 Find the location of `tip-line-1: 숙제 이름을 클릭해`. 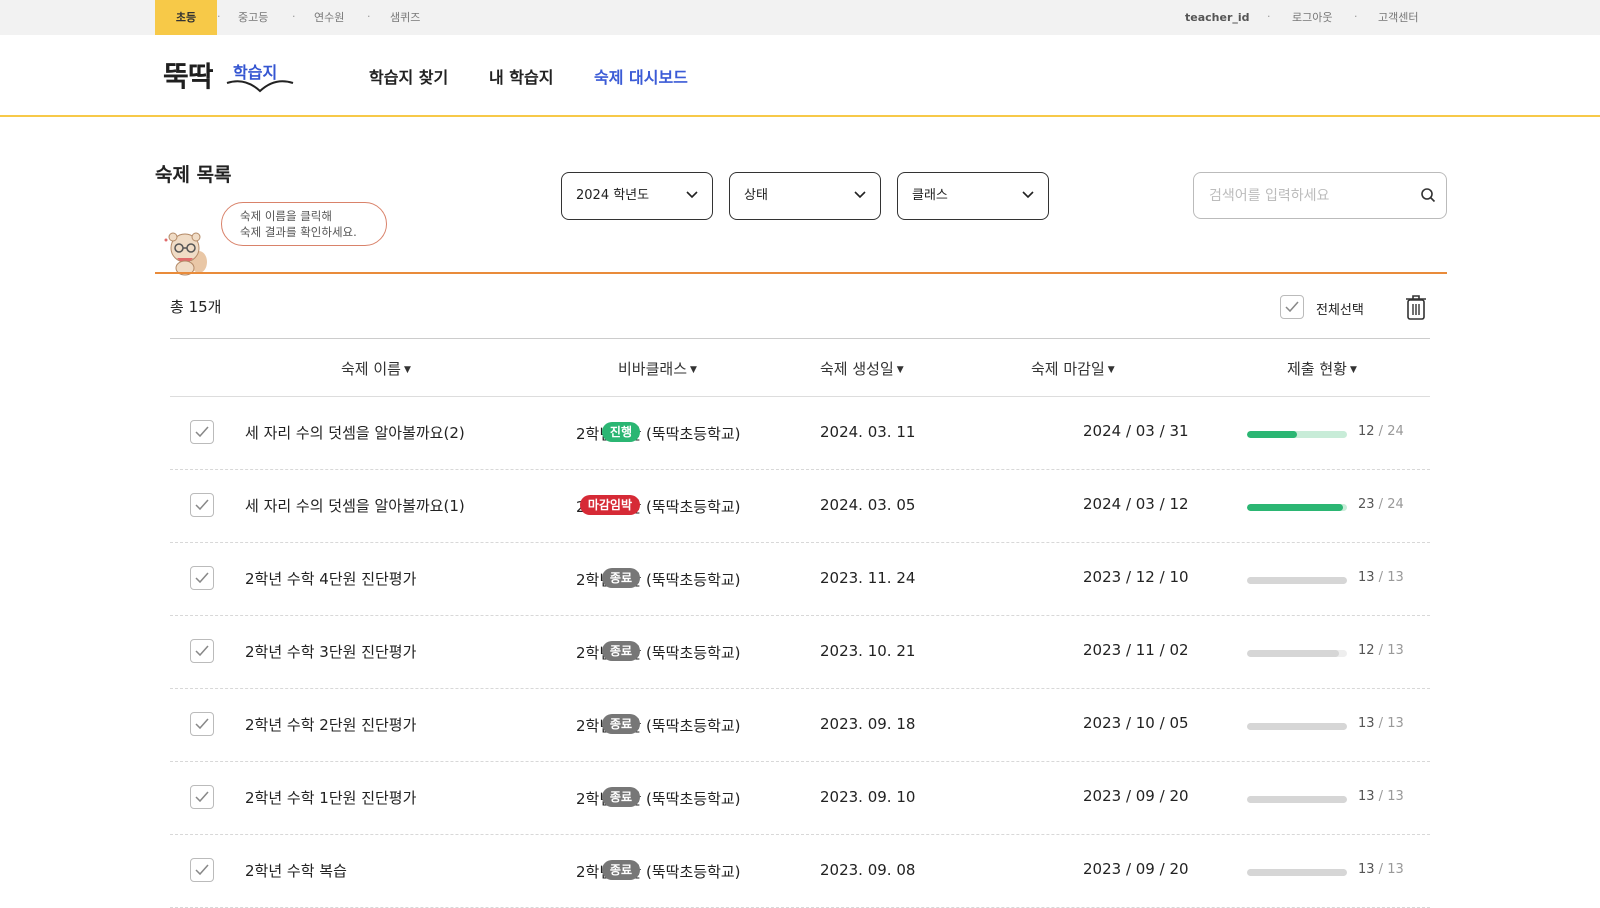

tip-line-1: 숙제 이름을 클릭해 is located at coordinates (286, 216).